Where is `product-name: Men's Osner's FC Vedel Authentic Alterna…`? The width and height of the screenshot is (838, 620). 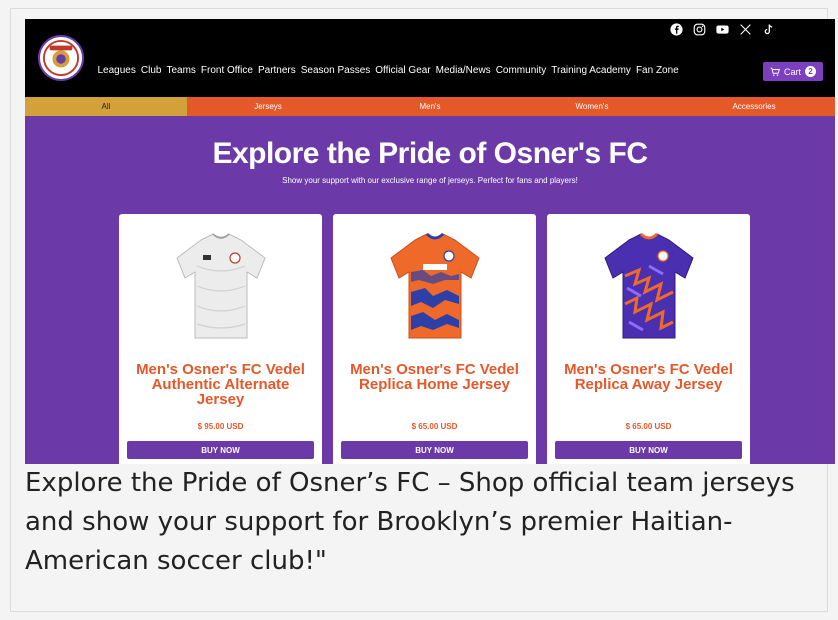 product-name: Men's Osner's FC Vedel Authentic Alterna… is located at coordinates (220, 384).